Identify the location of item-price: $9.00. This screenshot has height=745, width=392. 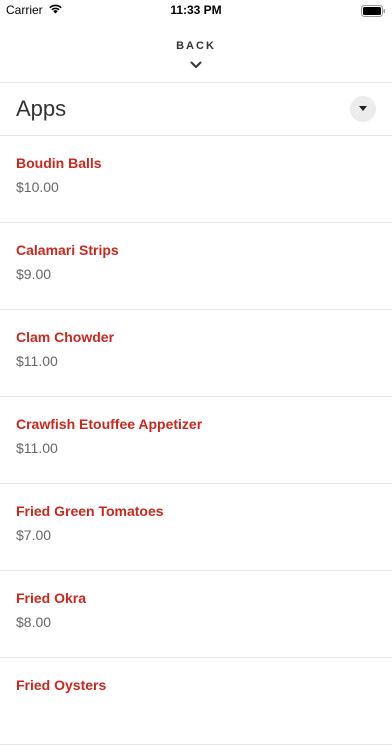
(34, 274).